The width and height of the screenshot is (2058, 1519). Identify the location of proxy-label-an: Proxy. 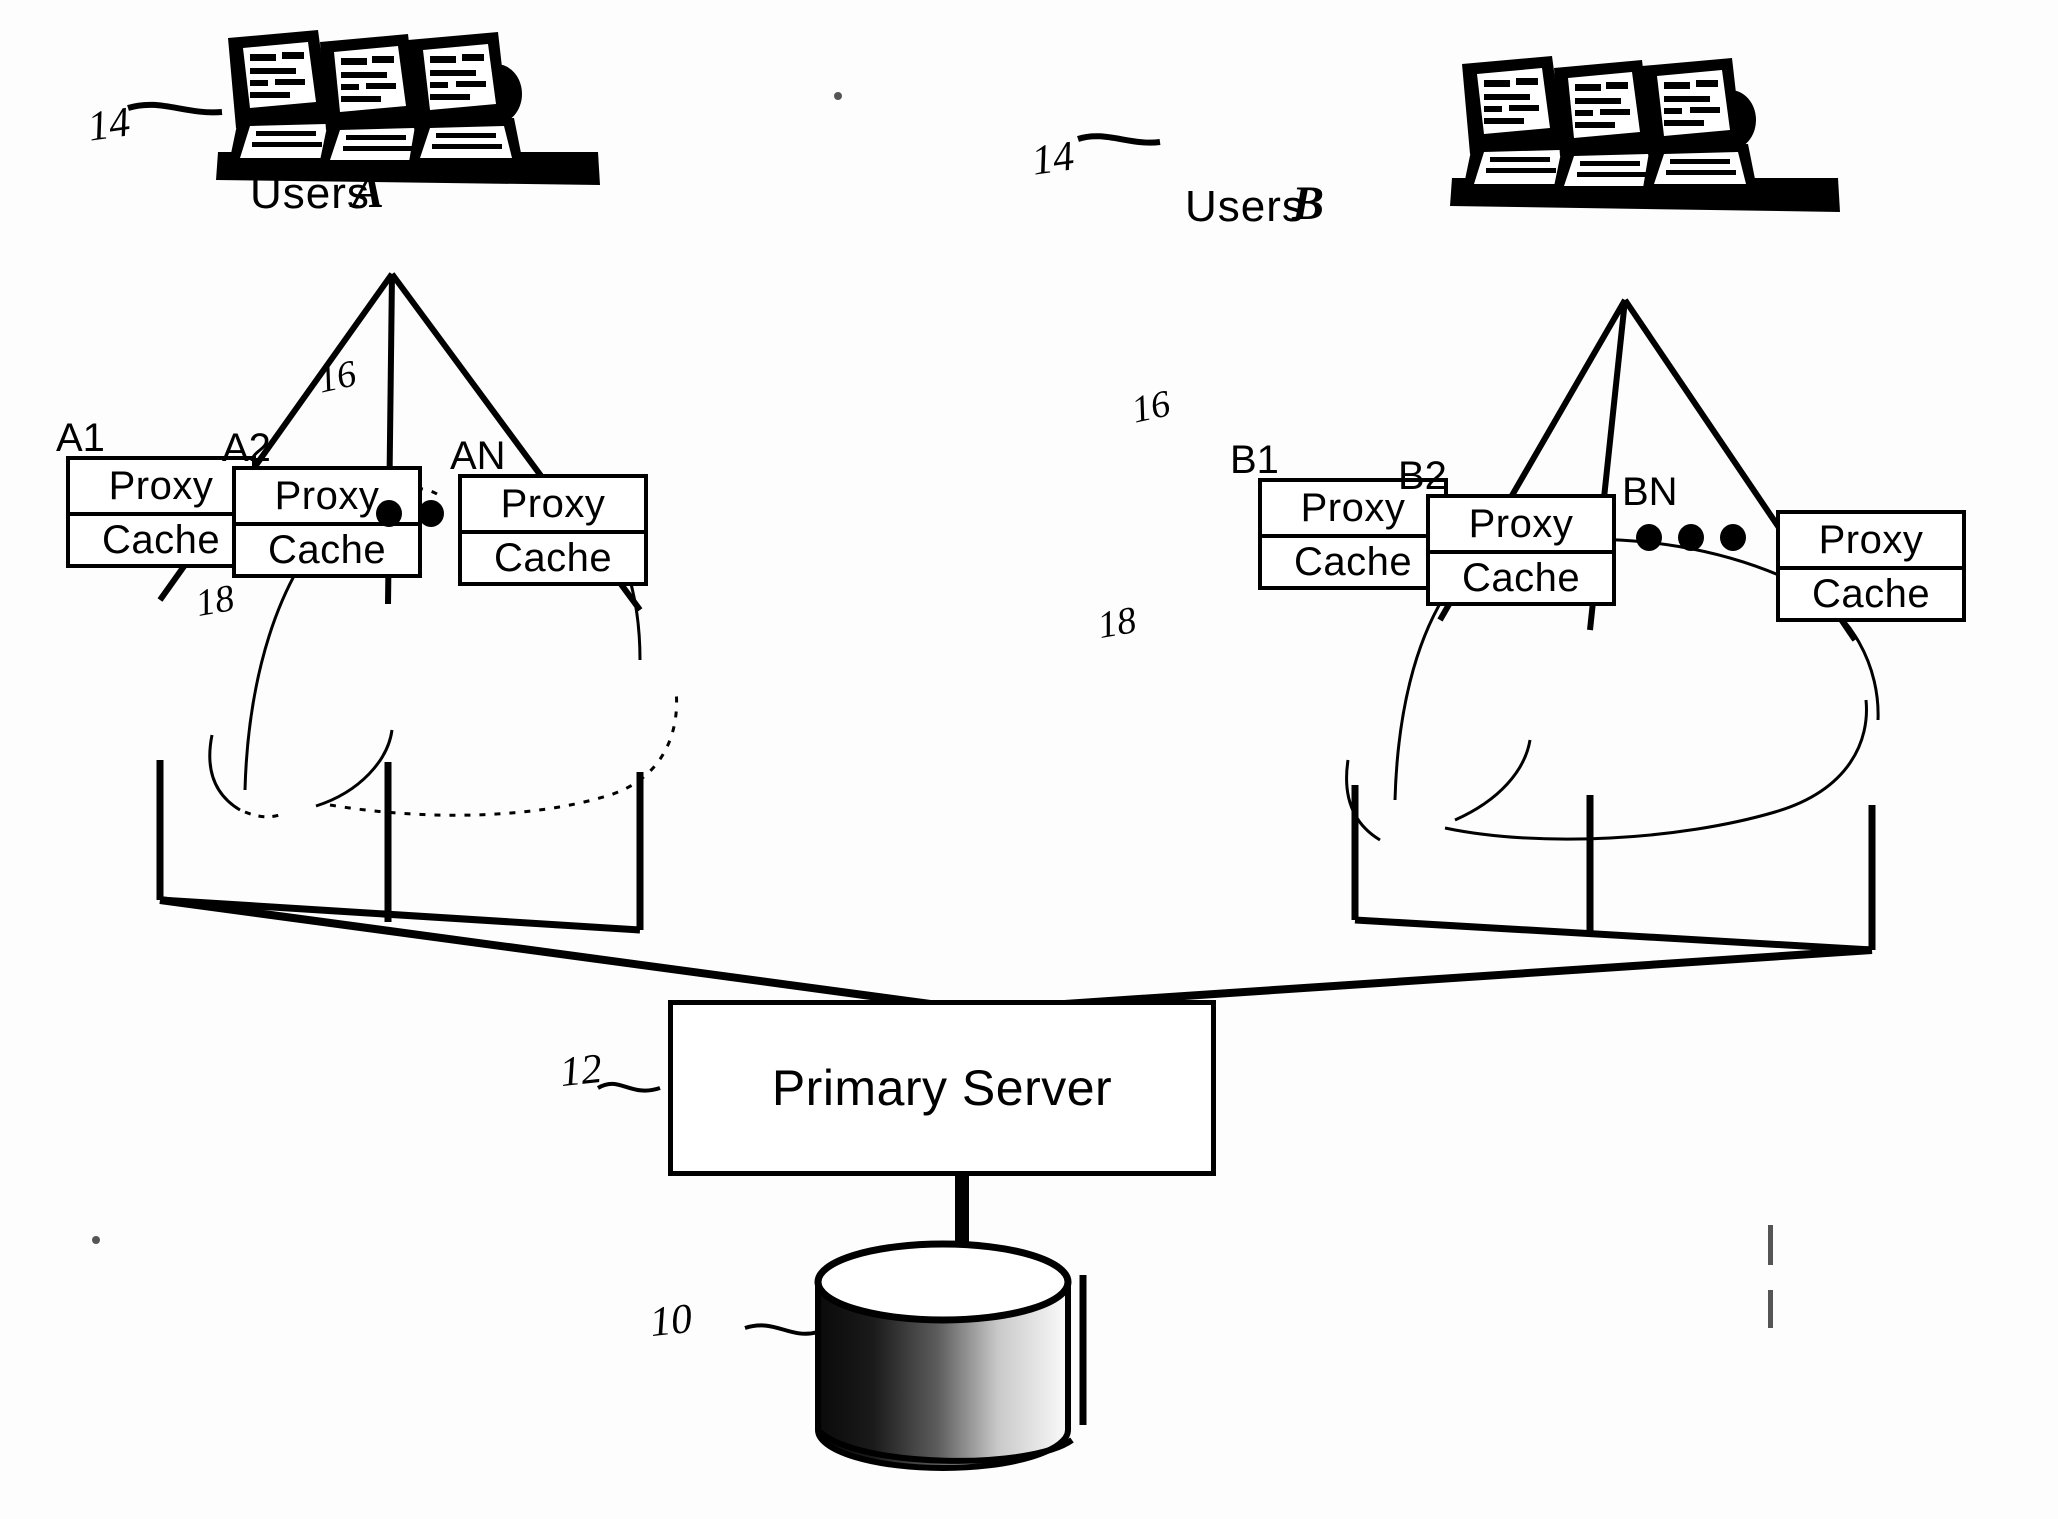
(553, 503).